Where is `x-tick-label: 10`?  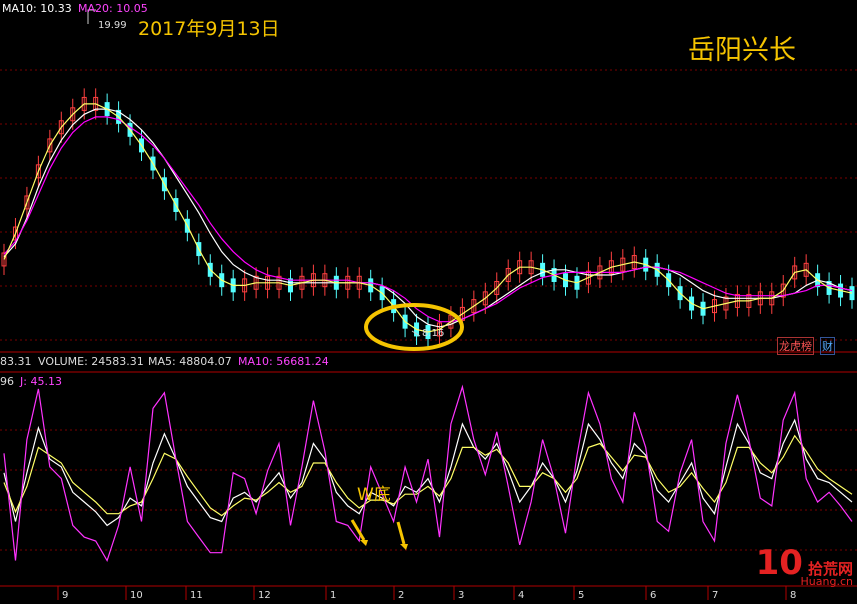
x-tick-label: 10 is located at coordinates (136, 595).